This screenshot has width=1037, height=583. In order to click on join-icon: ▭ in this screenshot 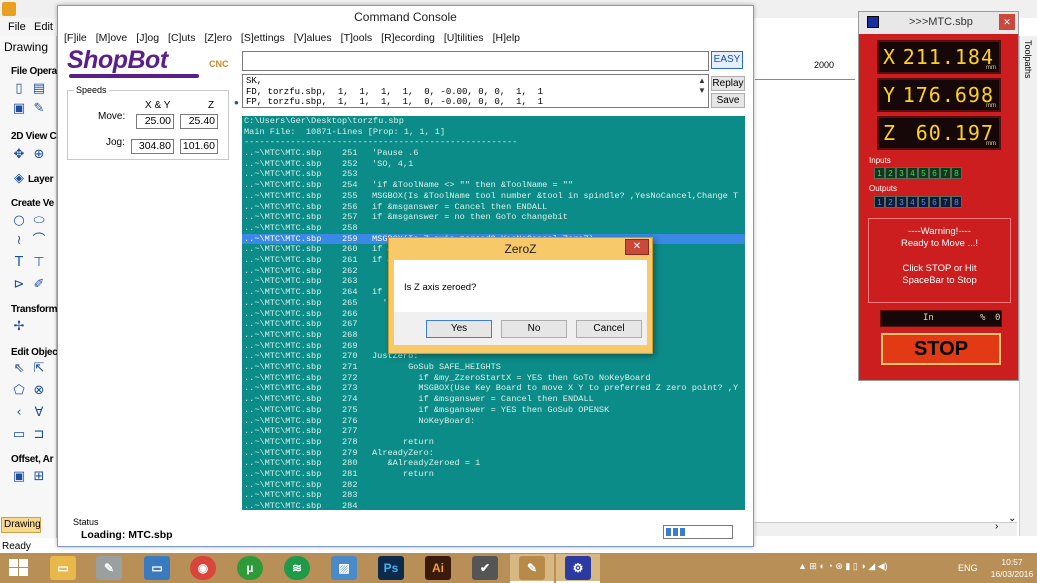, I will do `click(19, 435)`.